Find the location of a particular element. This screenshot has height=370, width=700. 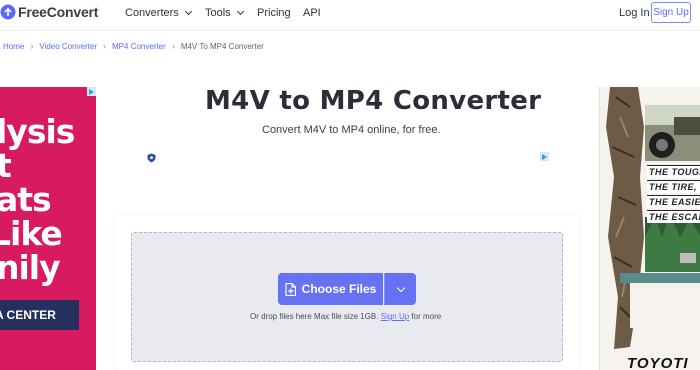

logo-text: FreeConvert is located at coordinates (58, 12).